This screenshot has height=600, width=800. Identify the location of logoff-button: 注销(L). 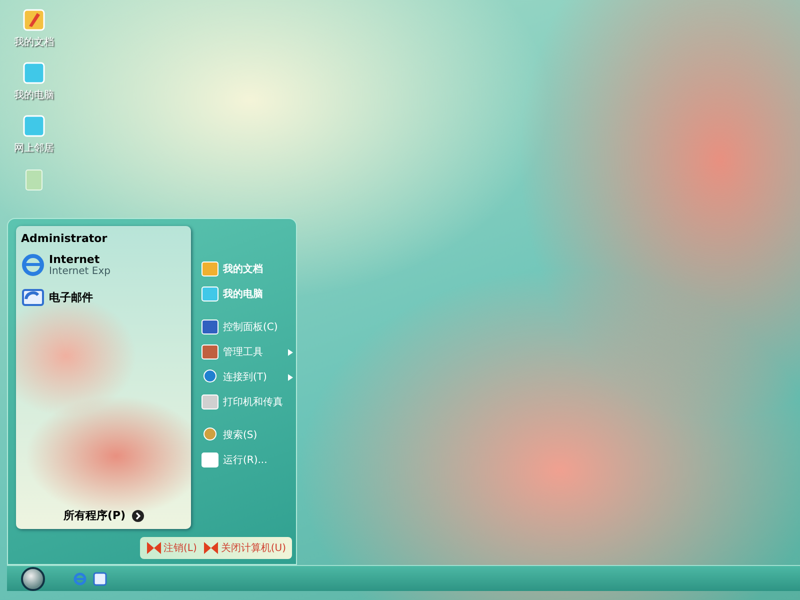
(171, 548).